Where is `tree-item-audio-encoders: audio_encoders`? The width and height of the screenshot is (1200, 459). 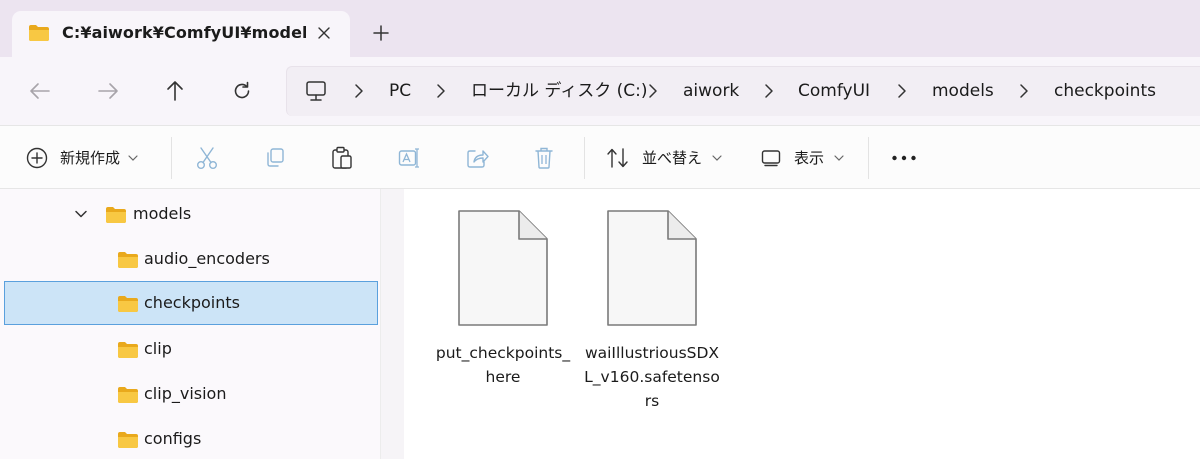 tree-item-audio-encoders: audio_encoders is located at coordinates (191, 259).